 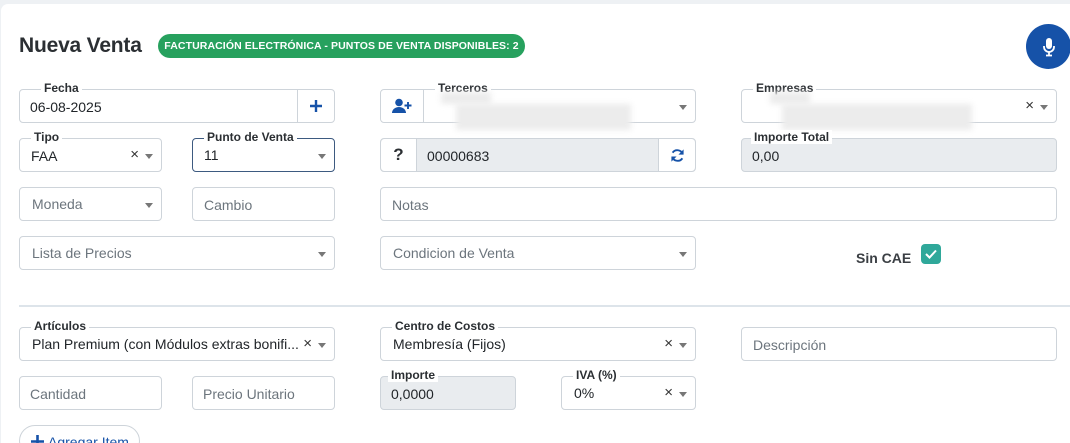 I want to click on refresh-icon, so click(x=677, y=155).